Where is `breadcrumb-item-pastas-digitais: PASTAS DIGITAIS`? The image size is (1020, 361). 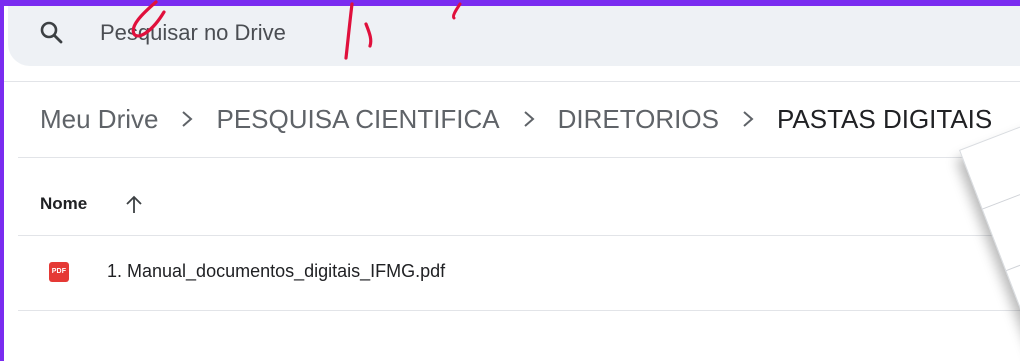 breadcrumb-item-pastas-digitais: PASTAS DIGITAIS is located at coordinates (884, 119).